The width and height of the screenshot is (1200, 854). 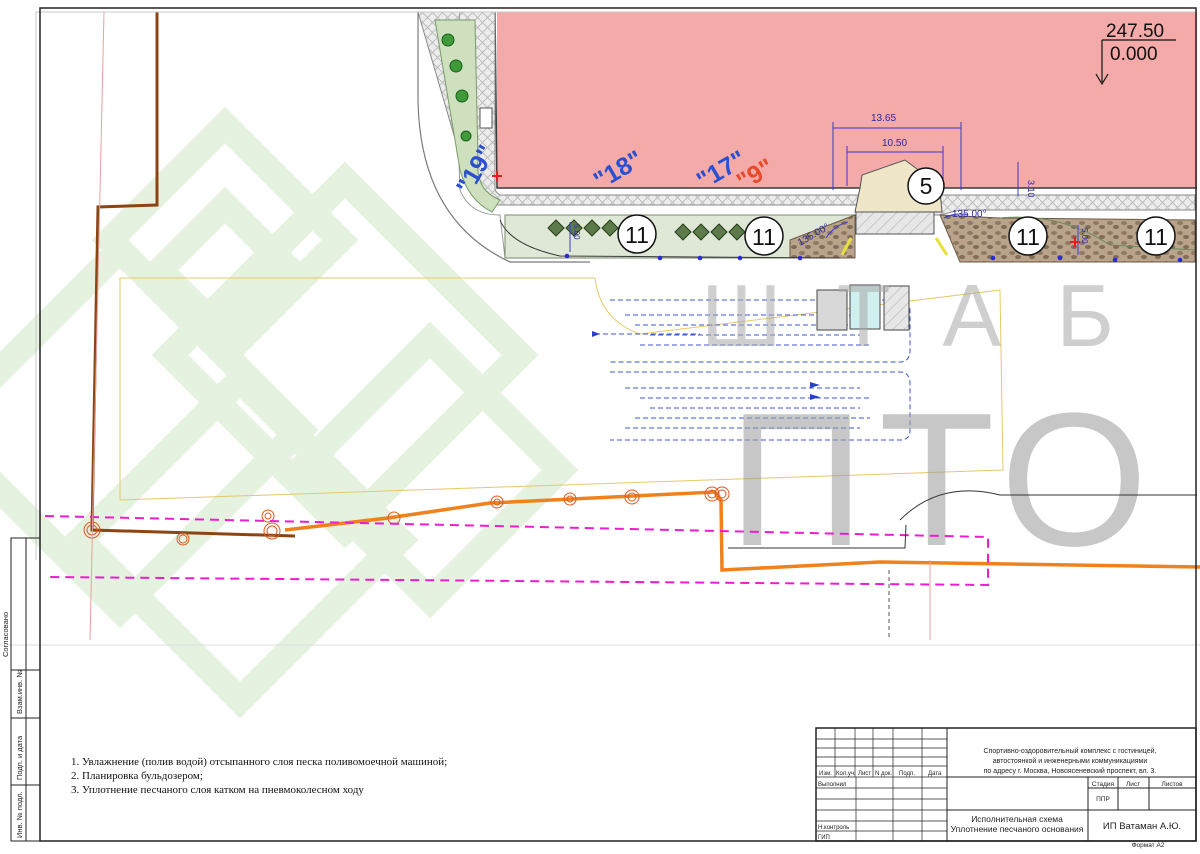 I want to click on company-name: ИП Ватаман А.Ю., so click(x=1142, y=826).